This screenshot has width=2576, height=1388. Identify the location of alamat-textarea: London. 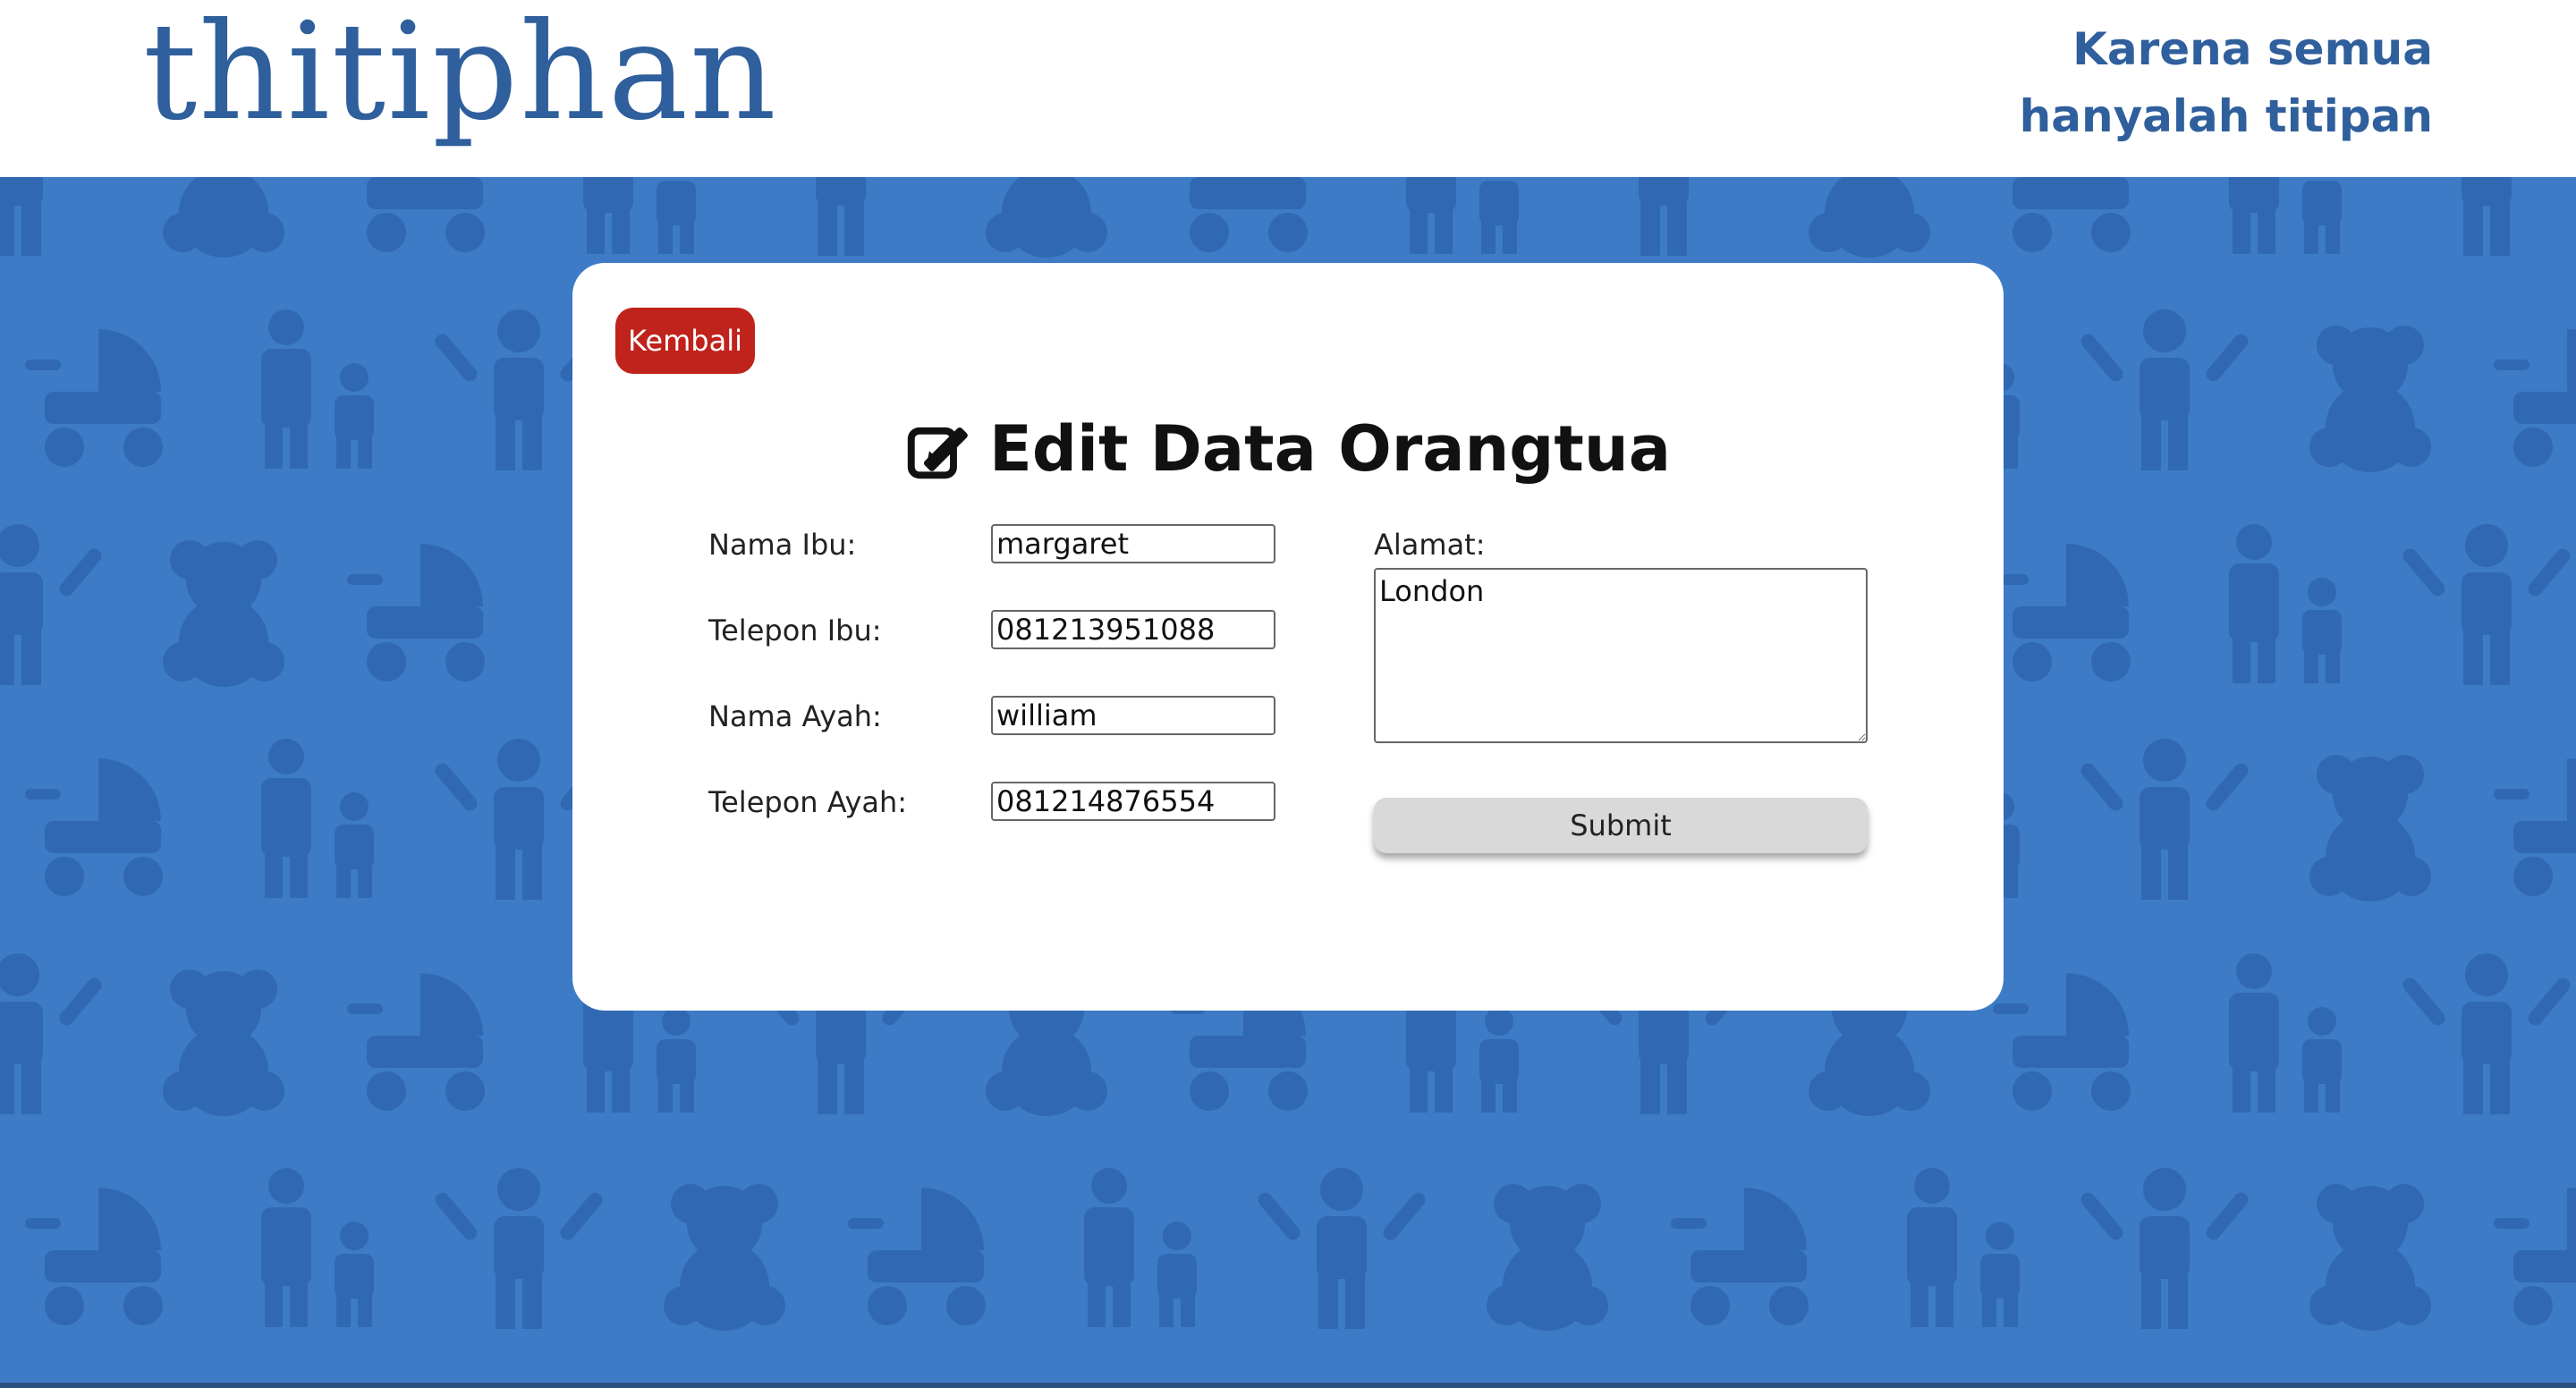
(1621, 656).